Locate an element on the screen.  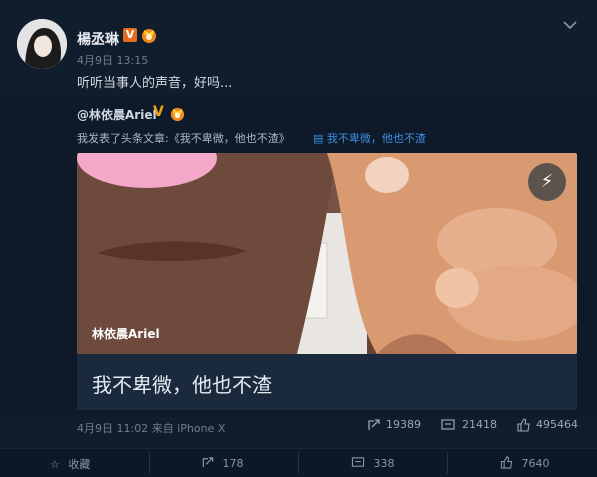
favorite-button: ☆ 收藏 is located at coordinates (70, 464).